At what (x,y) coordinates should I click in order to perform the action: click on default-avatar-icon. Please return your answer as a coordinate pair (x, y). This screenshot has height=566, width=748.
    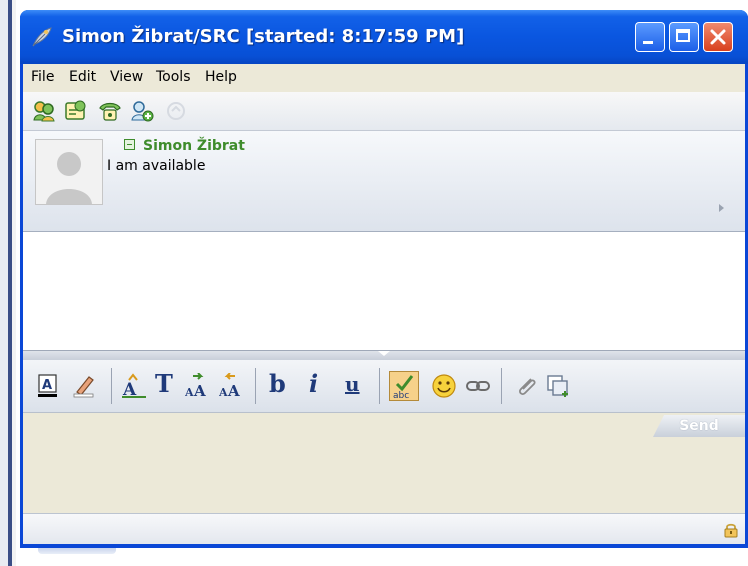
    Looking at the image, I should click on (69, 178).